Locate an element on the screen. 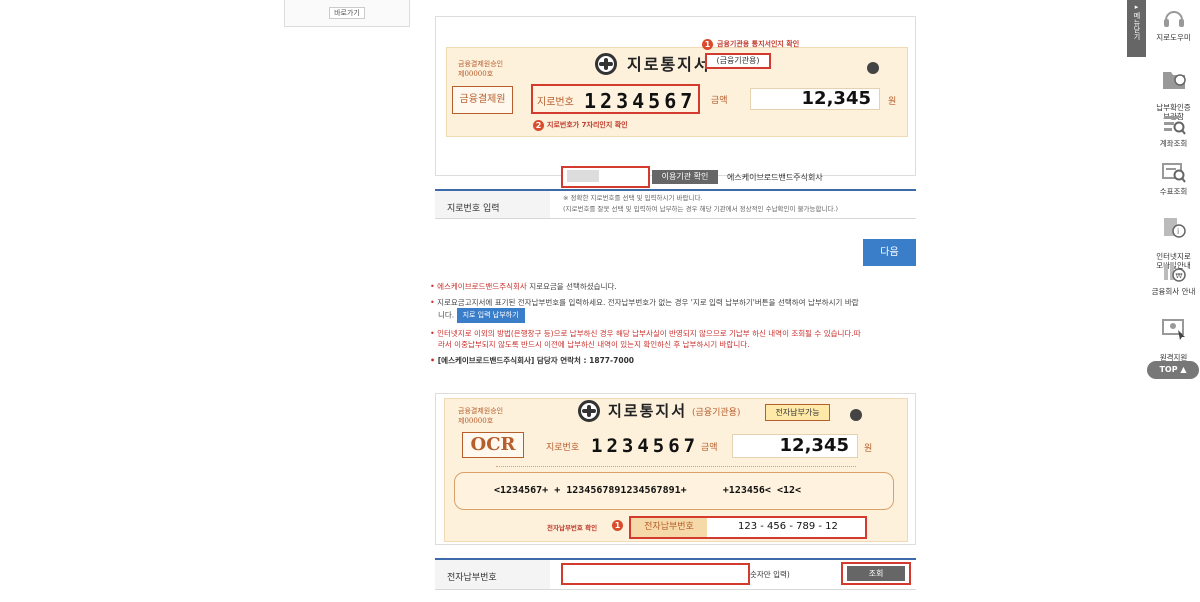  bill2-giro-number: 1234567 is located at coordinates (645, 446).